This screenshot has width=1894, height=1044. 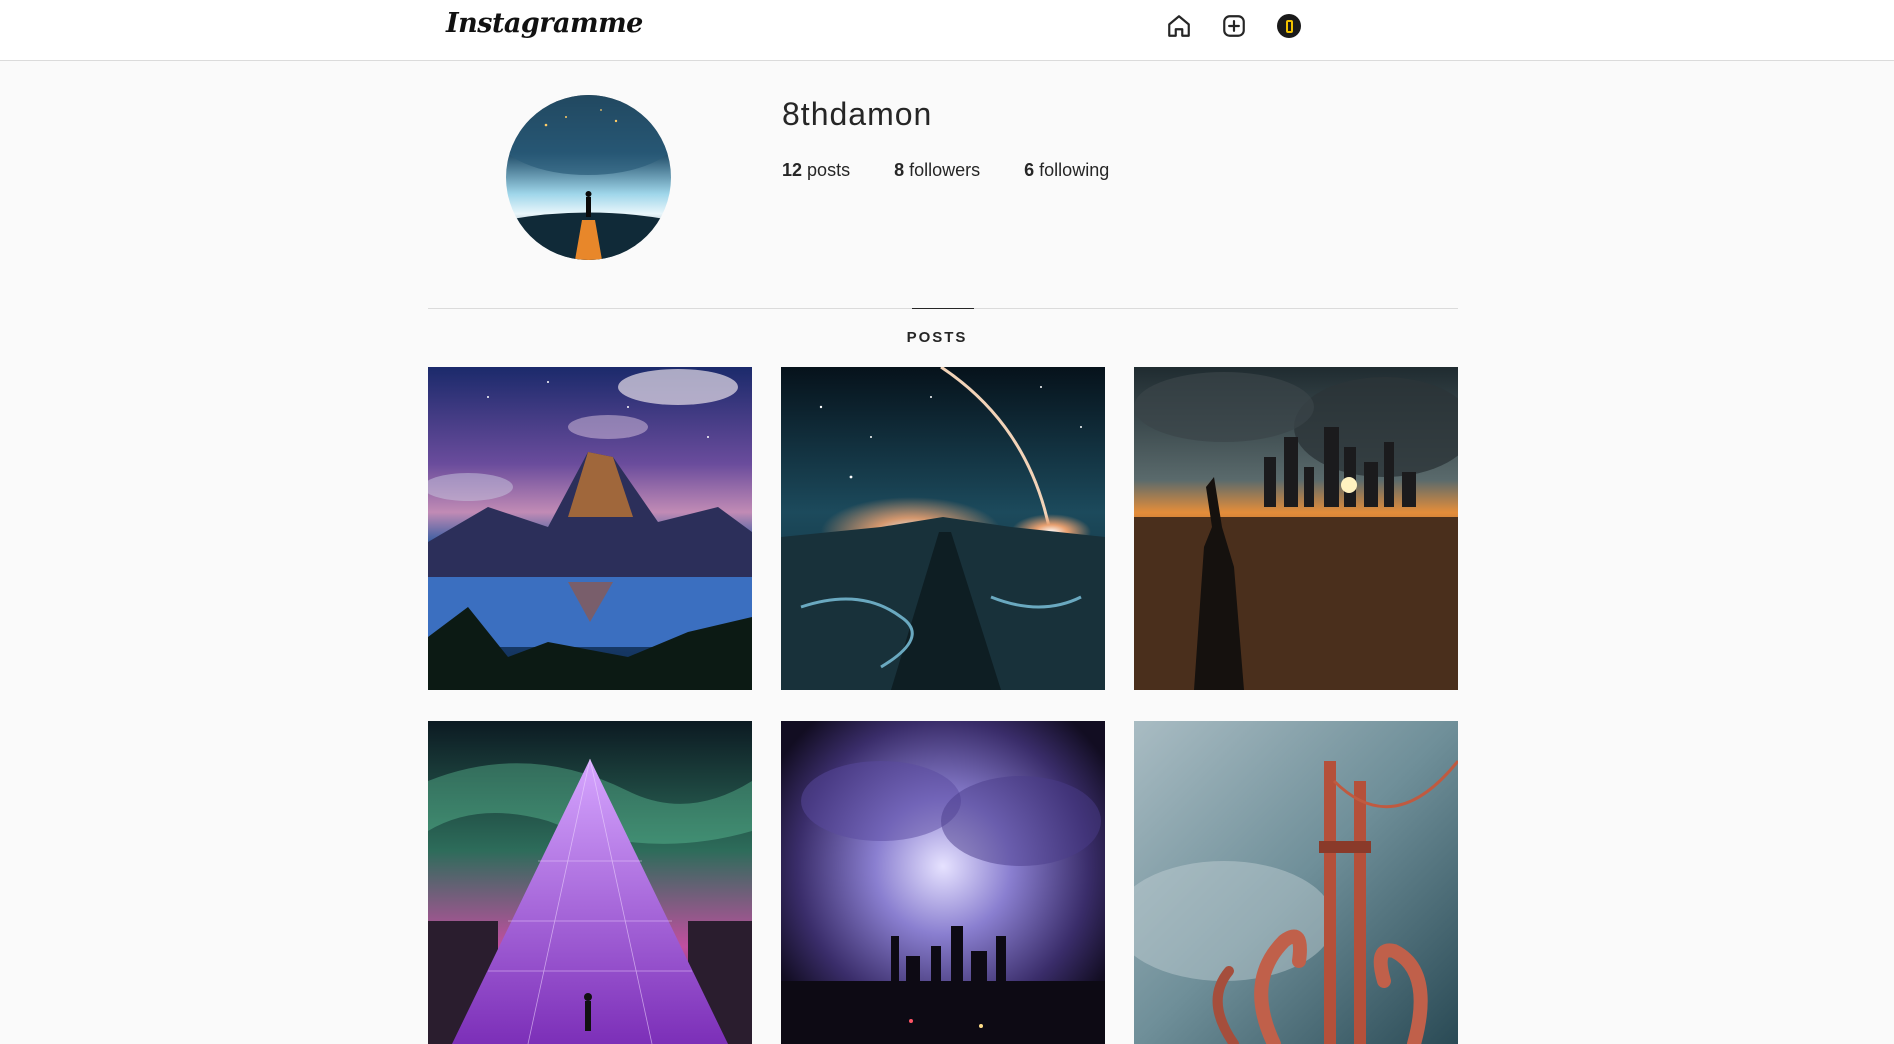 I want to click on following-stat: 6 following, so click(x=1066, y=170).